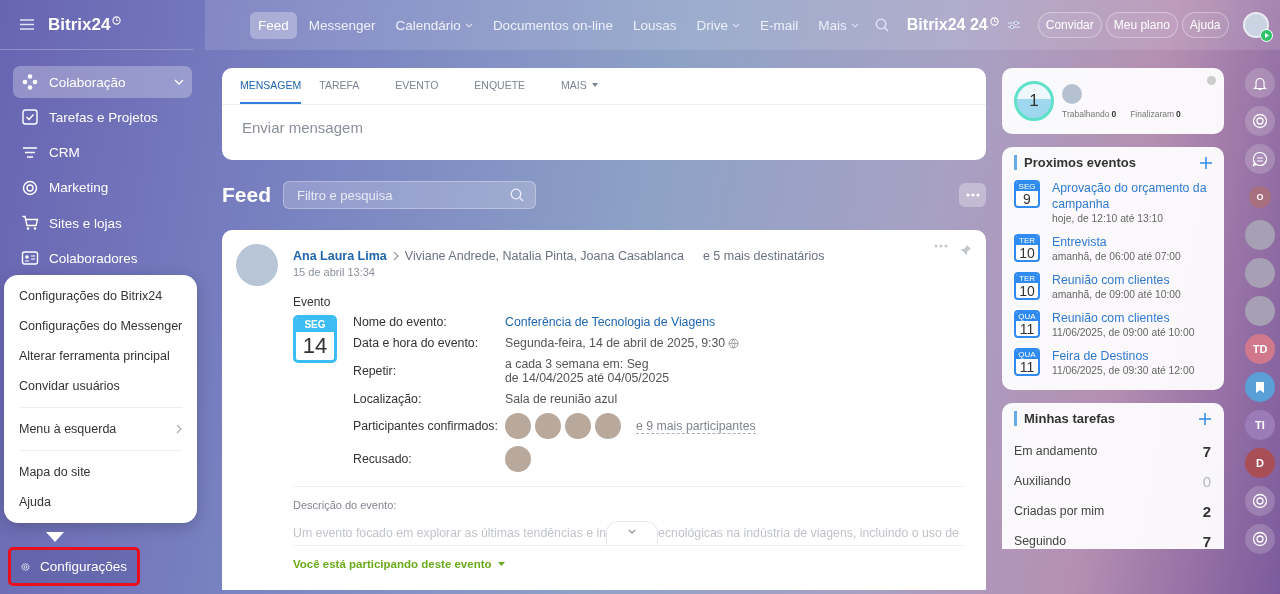  Describe the element at coordinates (509, 86) in the screenshot. I see `composer-tab: ENQUETE` at that location.